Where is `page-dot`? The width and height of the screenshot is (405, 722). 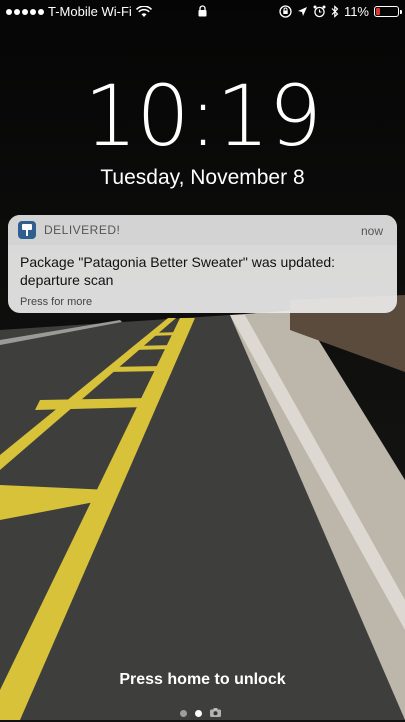 page-dot is located at coordinates (183, 713).